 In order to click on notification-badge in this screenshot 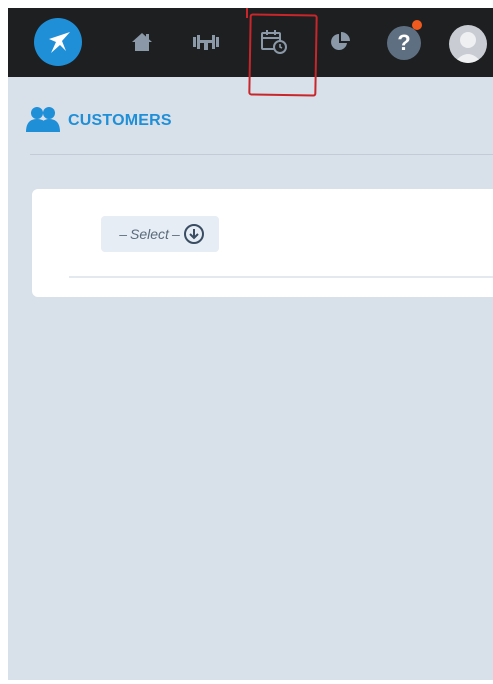, I will do `click(417, 25)`.